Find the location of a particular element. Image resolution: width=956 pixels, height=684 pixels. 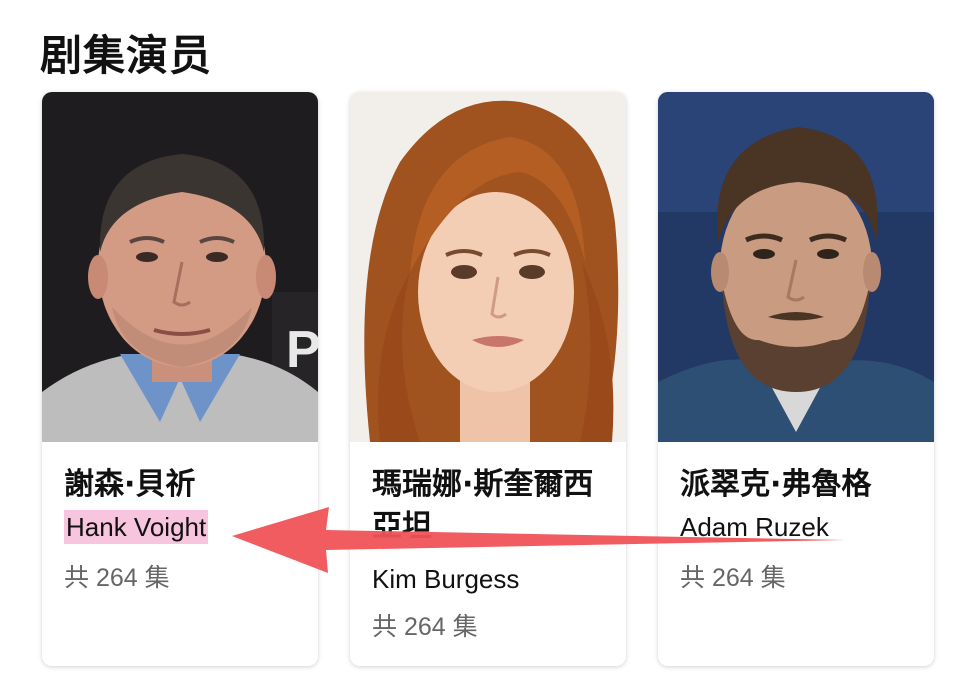

character-name-highlight: Hank Voight is located at coordinates (136, 527).